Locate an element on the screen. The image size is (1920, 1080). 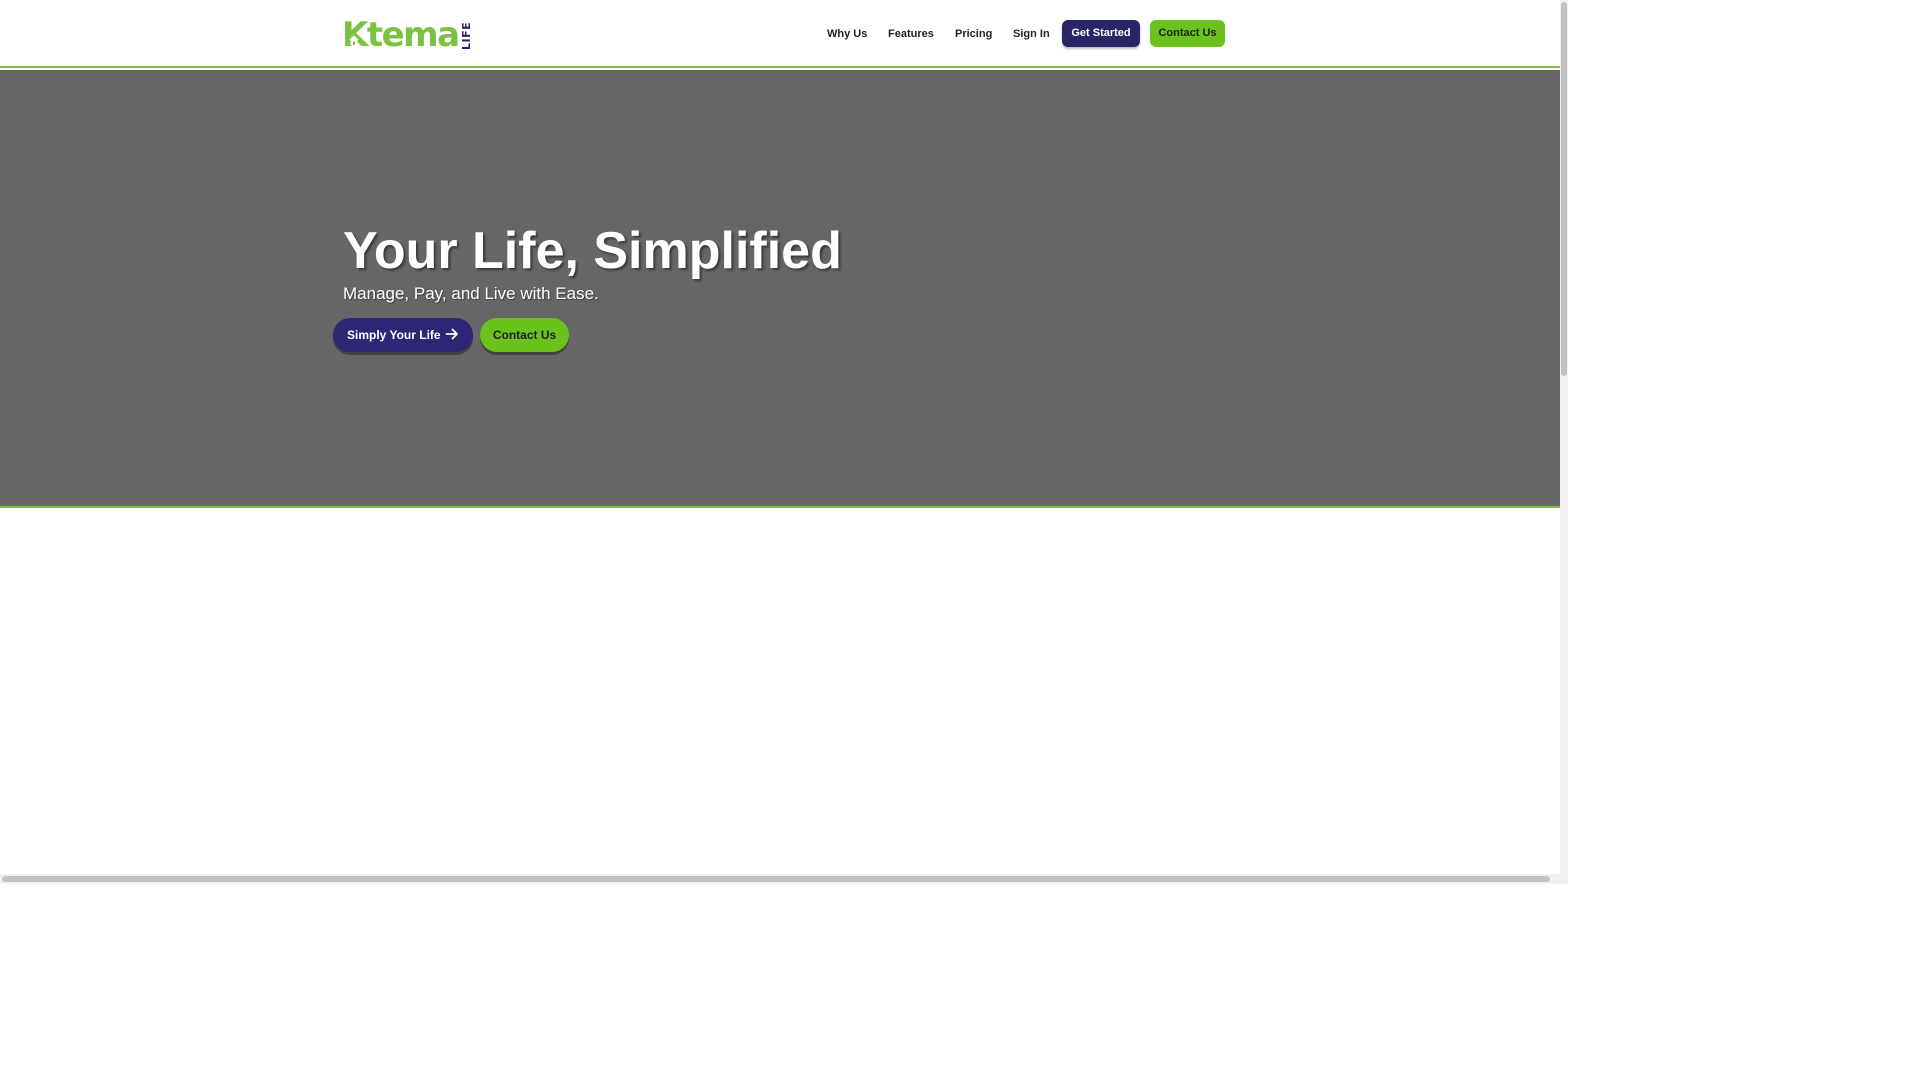
horizontal-scrollbar is located at coordinates (780, 879).